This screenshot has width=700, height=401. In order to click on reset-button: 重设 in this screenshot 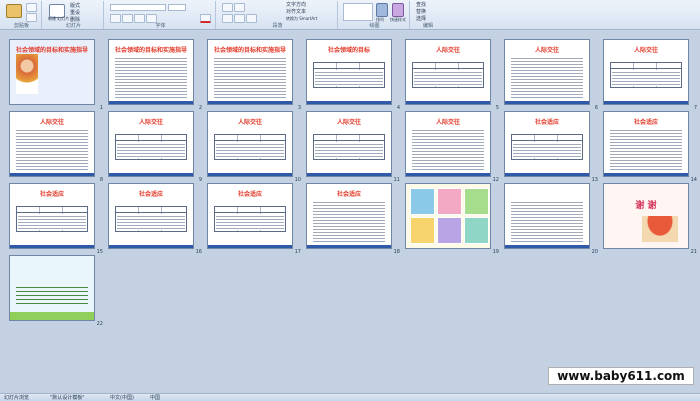, I will do `click(75, 13)`.